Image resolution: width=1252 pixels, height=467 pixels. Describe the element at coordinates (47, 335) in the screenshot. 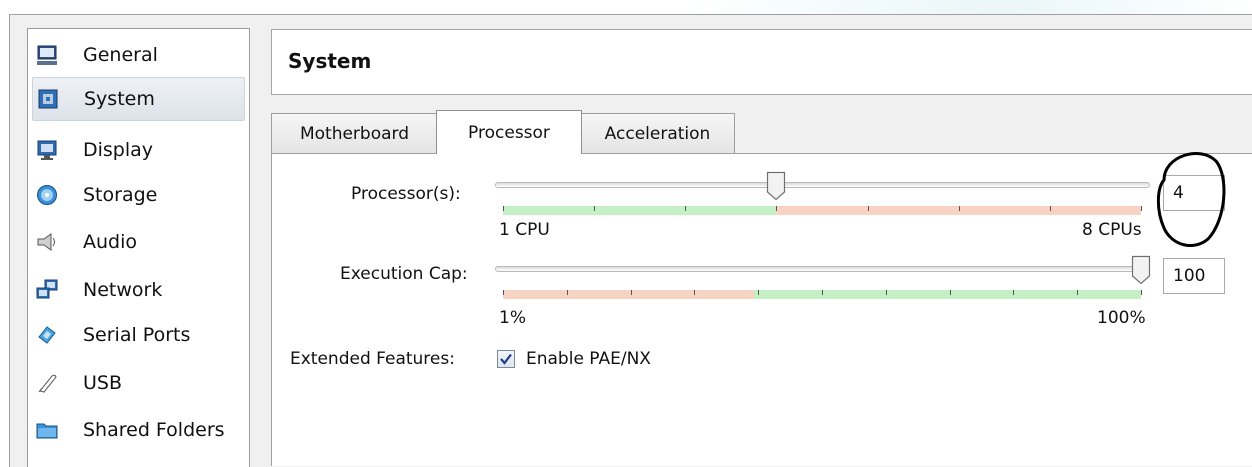

I see `serial-port-icon` at that location.